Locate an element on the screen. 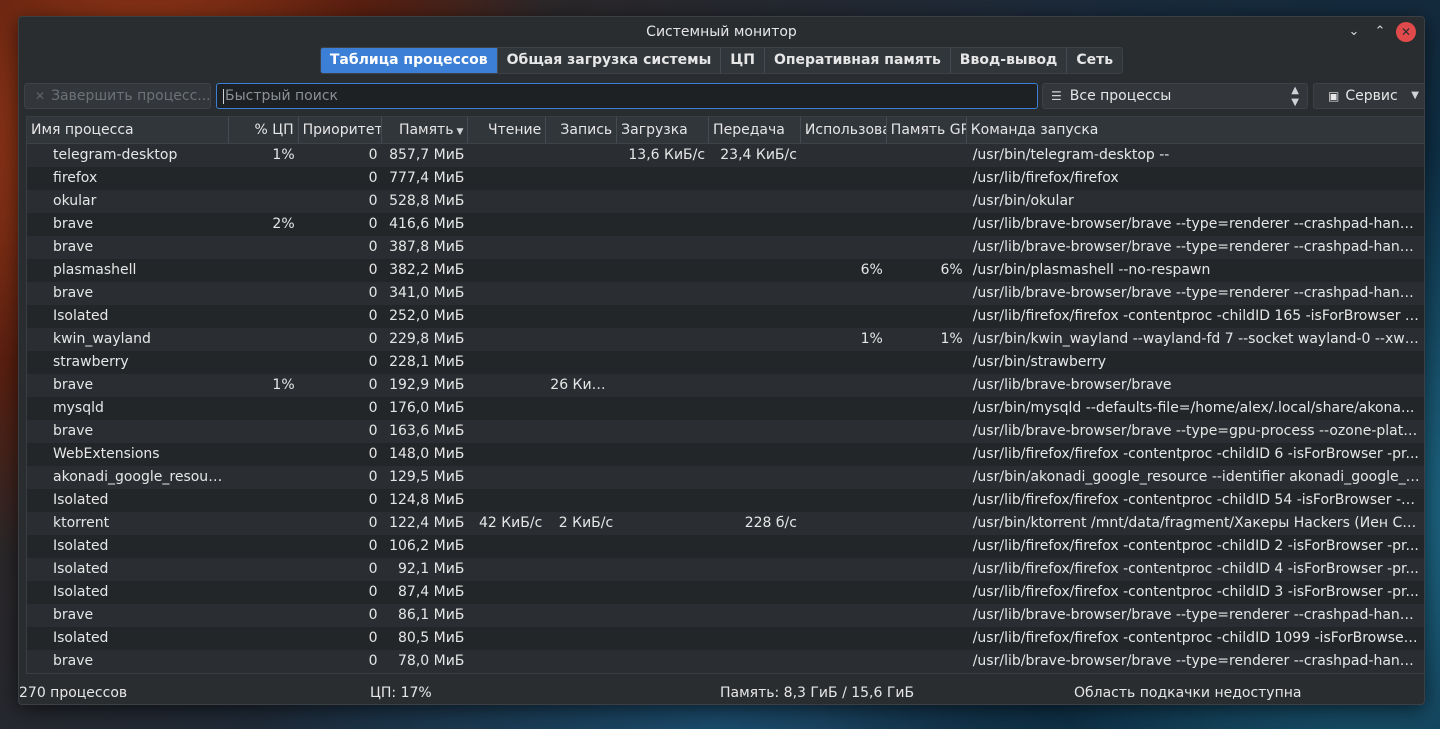 Image resolution: width=1440 pixels, height=729 pixels. service-menu-button: ▣ Сервис ▼ is located at coordinates (1368, 96).